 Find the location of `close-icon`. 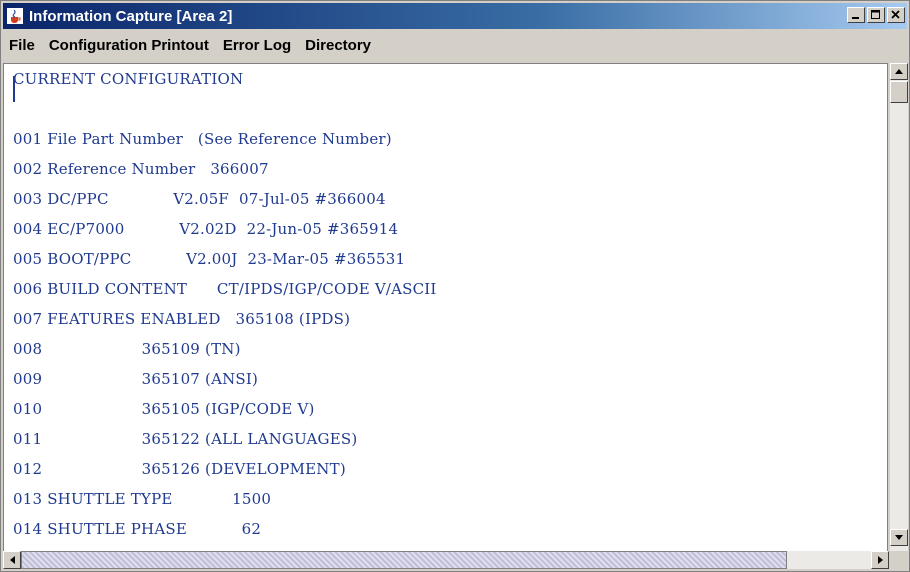

close-icon is located at coordinates (895, 14).